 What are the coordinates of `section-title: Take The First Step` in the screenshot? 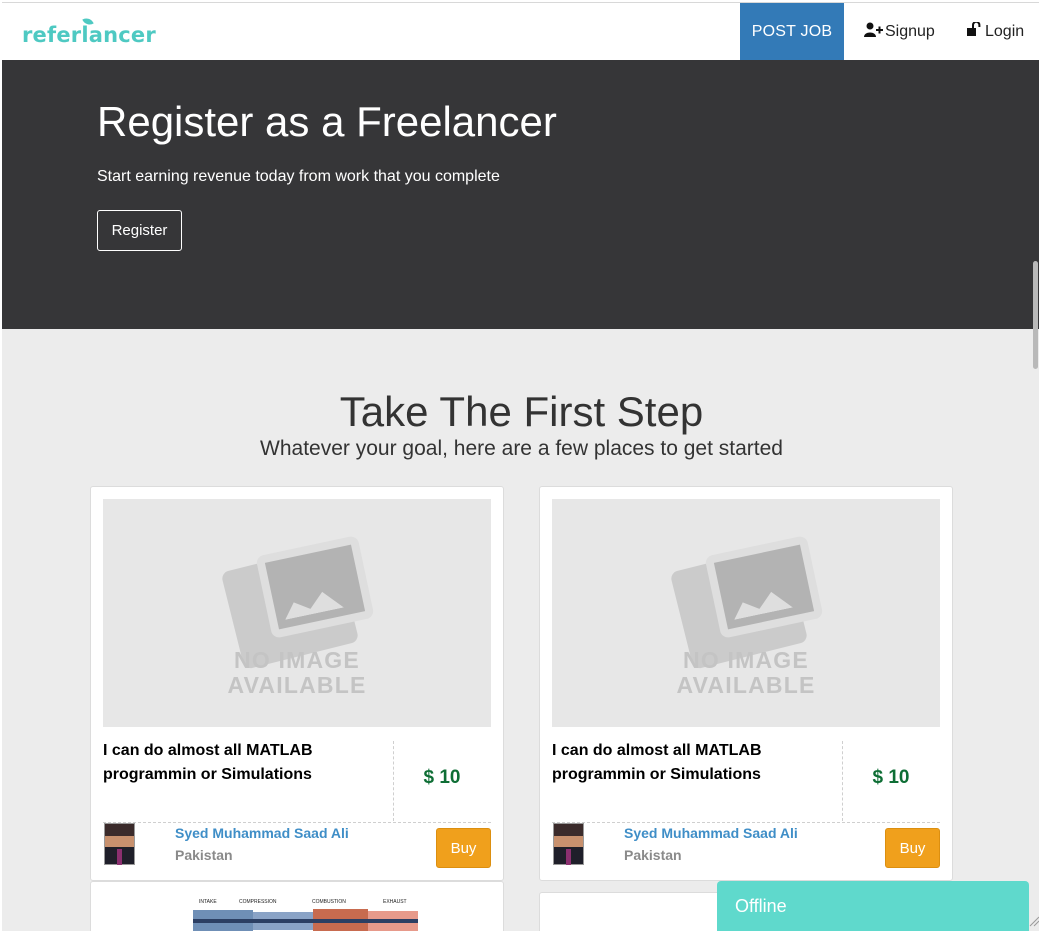 It's located at (521, 411).